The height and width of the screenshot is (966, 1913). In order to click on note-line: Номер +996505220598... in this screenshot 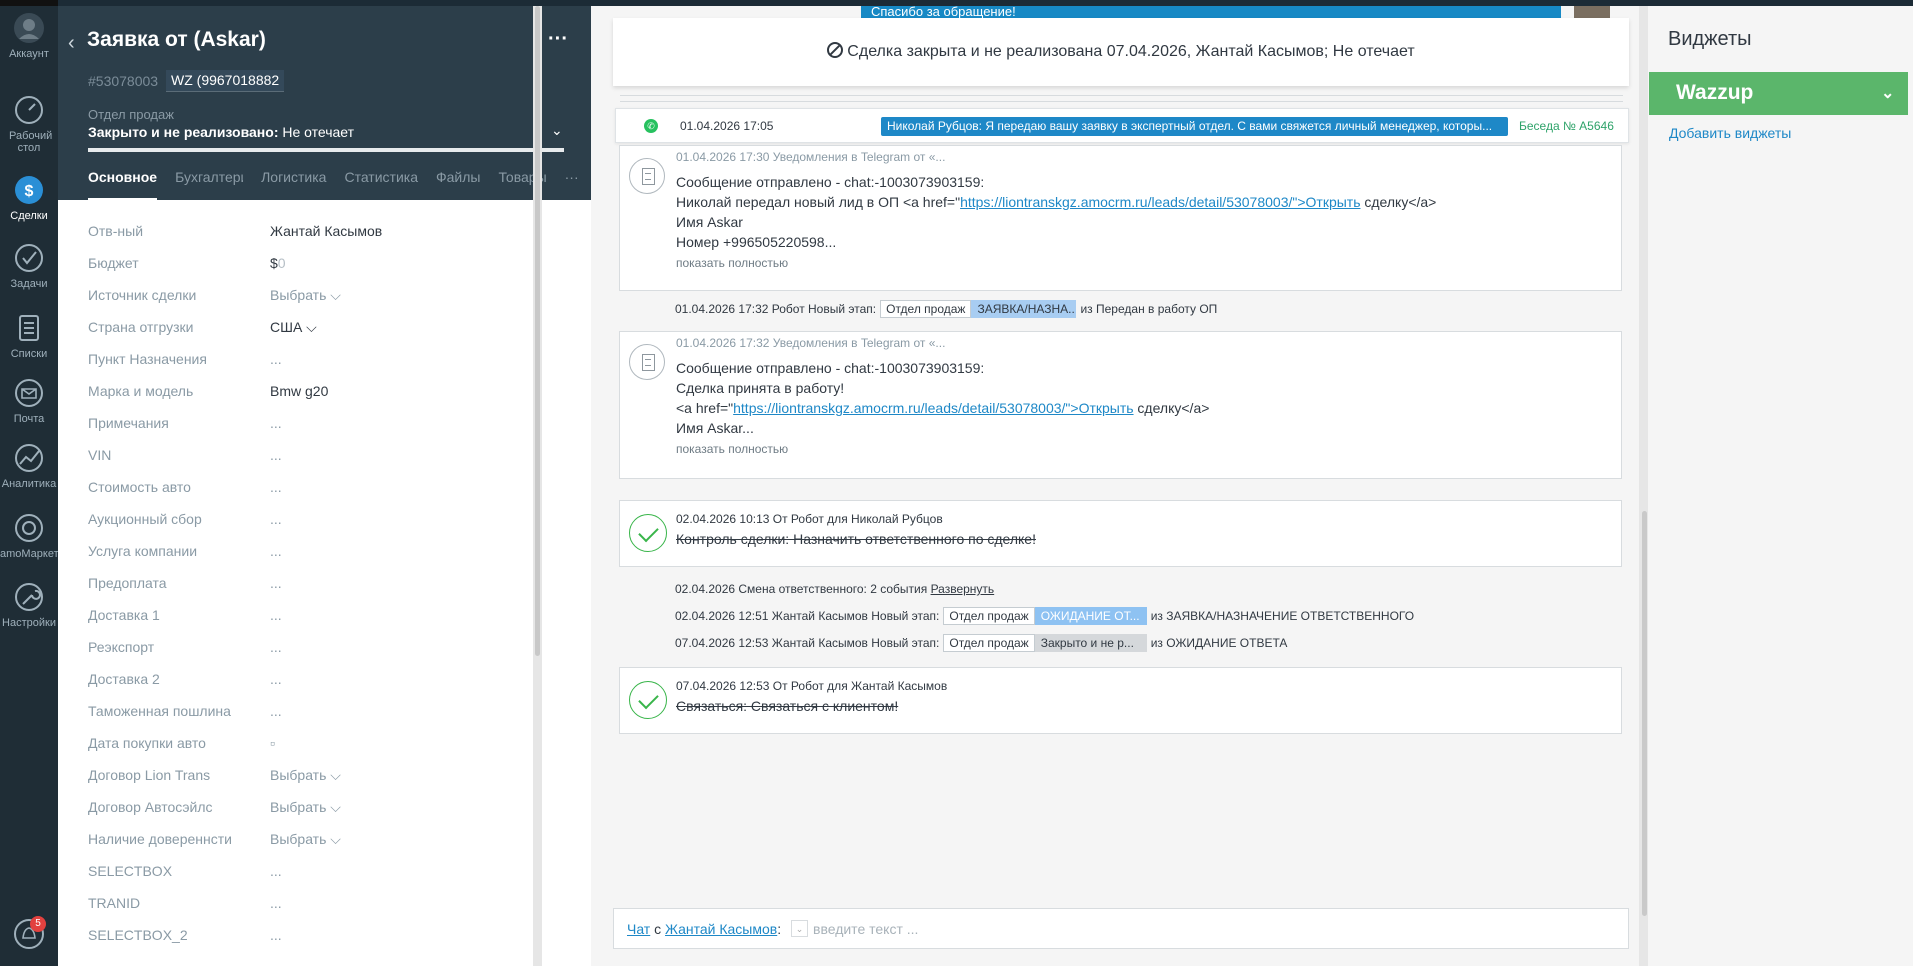, I will do `click(756, 242)`.